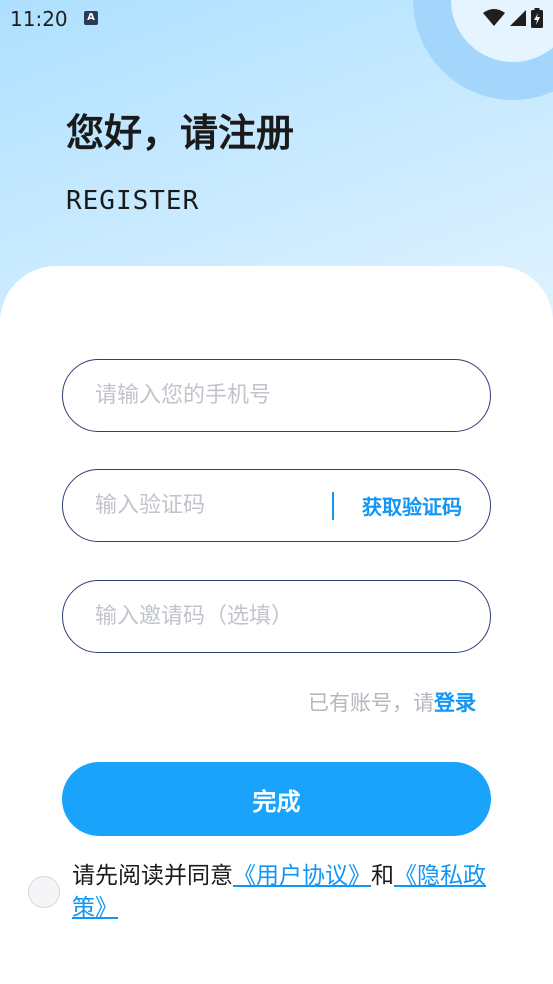  I want to click on agreement-checkbox, so click(44, 892).